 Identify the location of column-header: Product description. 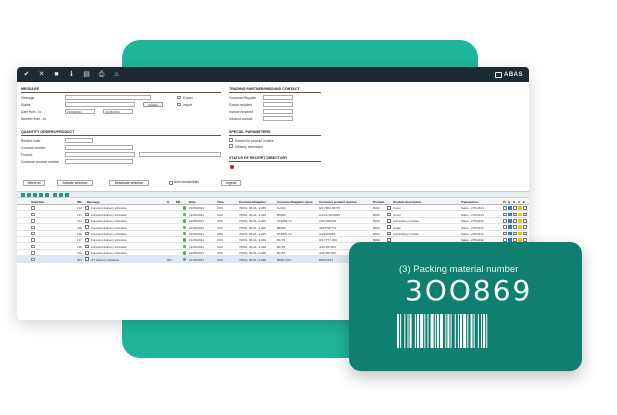
(407, 202).